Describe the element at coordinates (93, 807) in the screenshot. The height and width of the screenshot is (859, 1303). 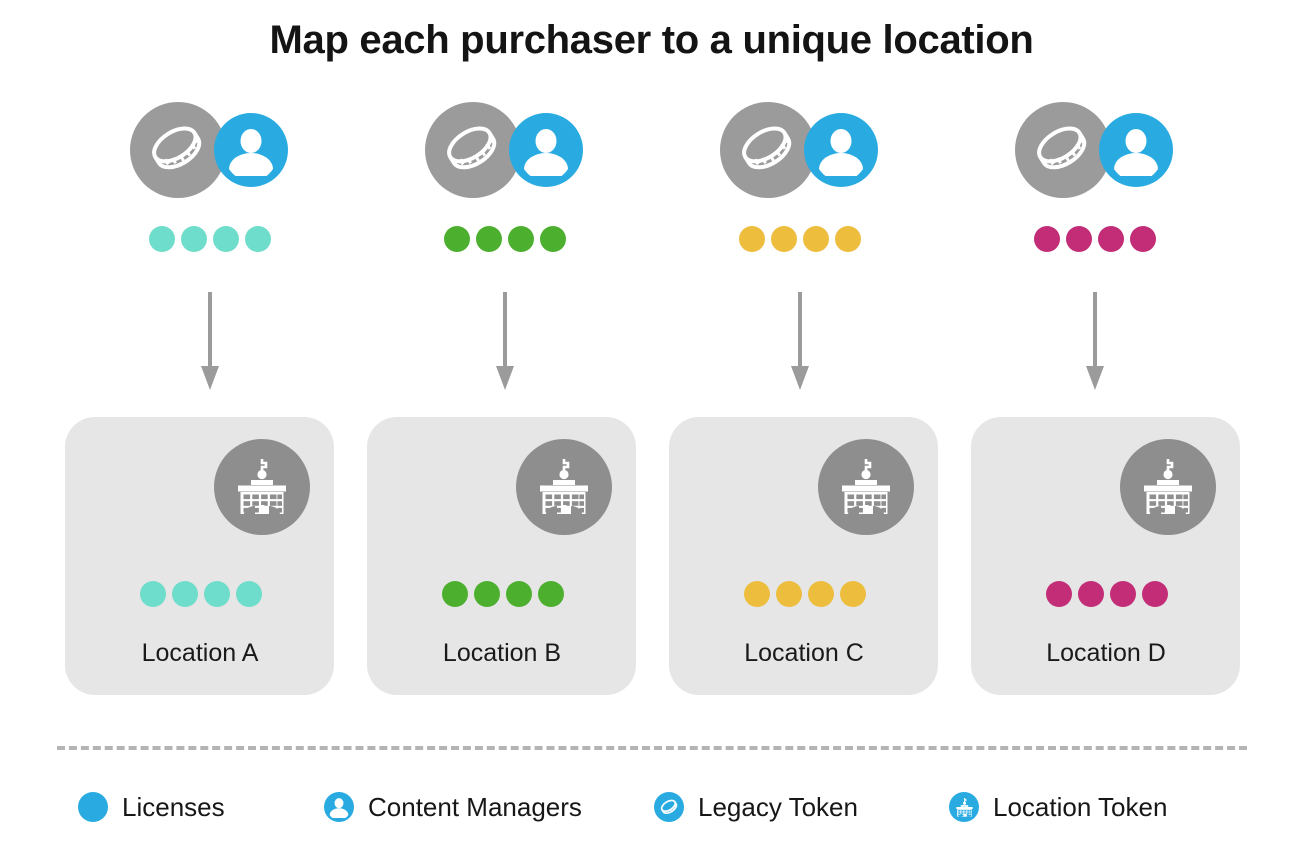
I see `filled-circle-icon` at that location.